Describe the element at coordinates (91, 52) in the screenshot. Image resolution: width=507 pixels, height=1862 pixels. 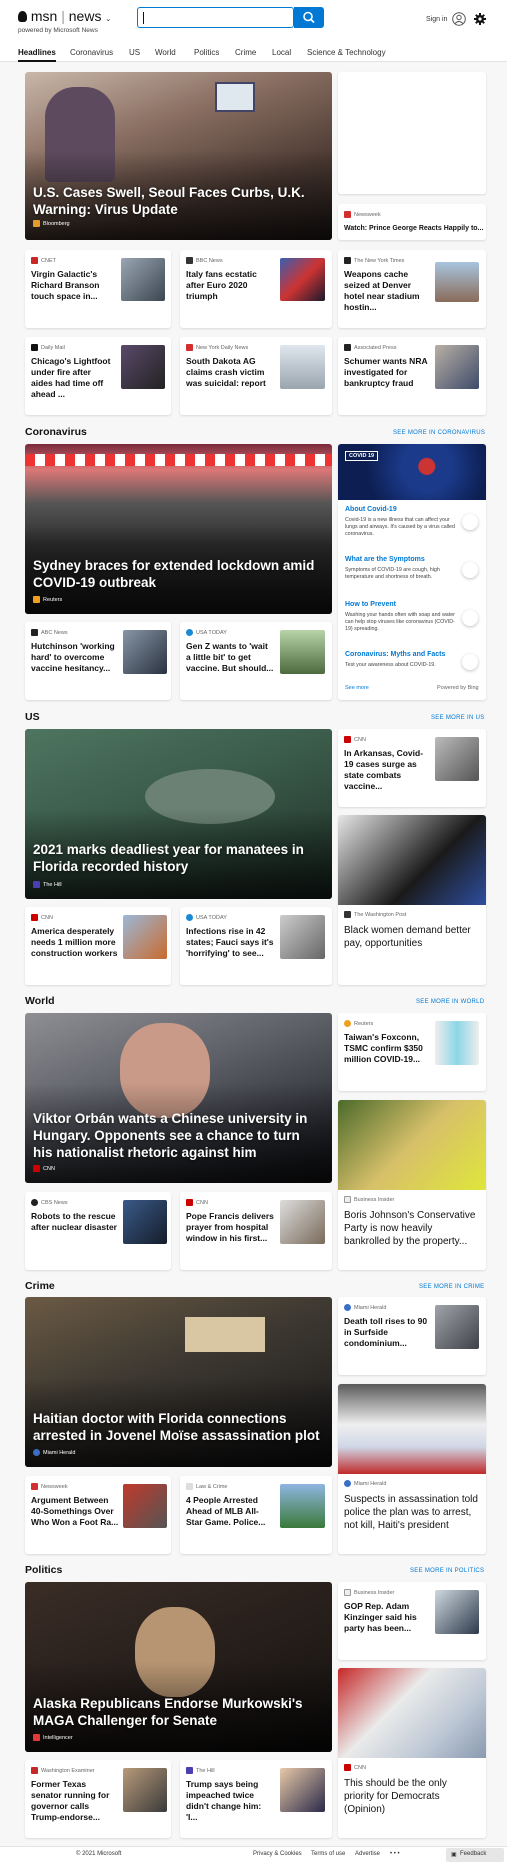
I see `tab-coronavirus: Coronavirus` at that location.